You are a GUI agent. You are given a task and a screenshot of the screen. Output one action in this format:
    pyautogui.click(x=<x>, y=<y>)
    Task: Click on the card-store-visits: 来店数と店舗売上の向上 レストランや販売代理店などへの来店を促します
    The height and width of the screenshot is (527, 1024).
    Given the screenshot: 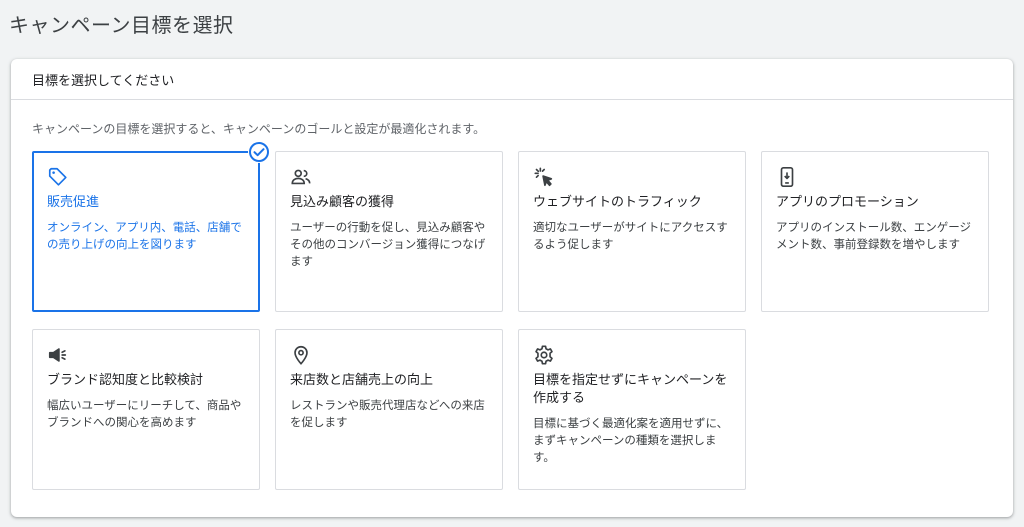 What is the action you would take?
    pyautogui.click(x=389, y=409)
    